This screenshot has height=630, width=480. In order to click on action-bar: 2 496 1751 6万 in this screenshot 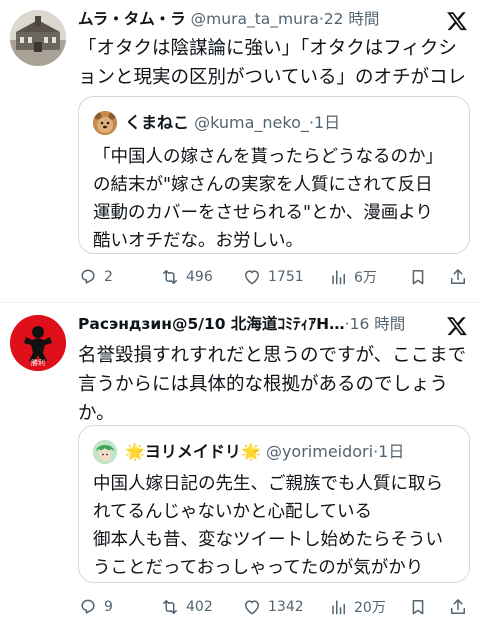, I will do `click(274, 277)`.